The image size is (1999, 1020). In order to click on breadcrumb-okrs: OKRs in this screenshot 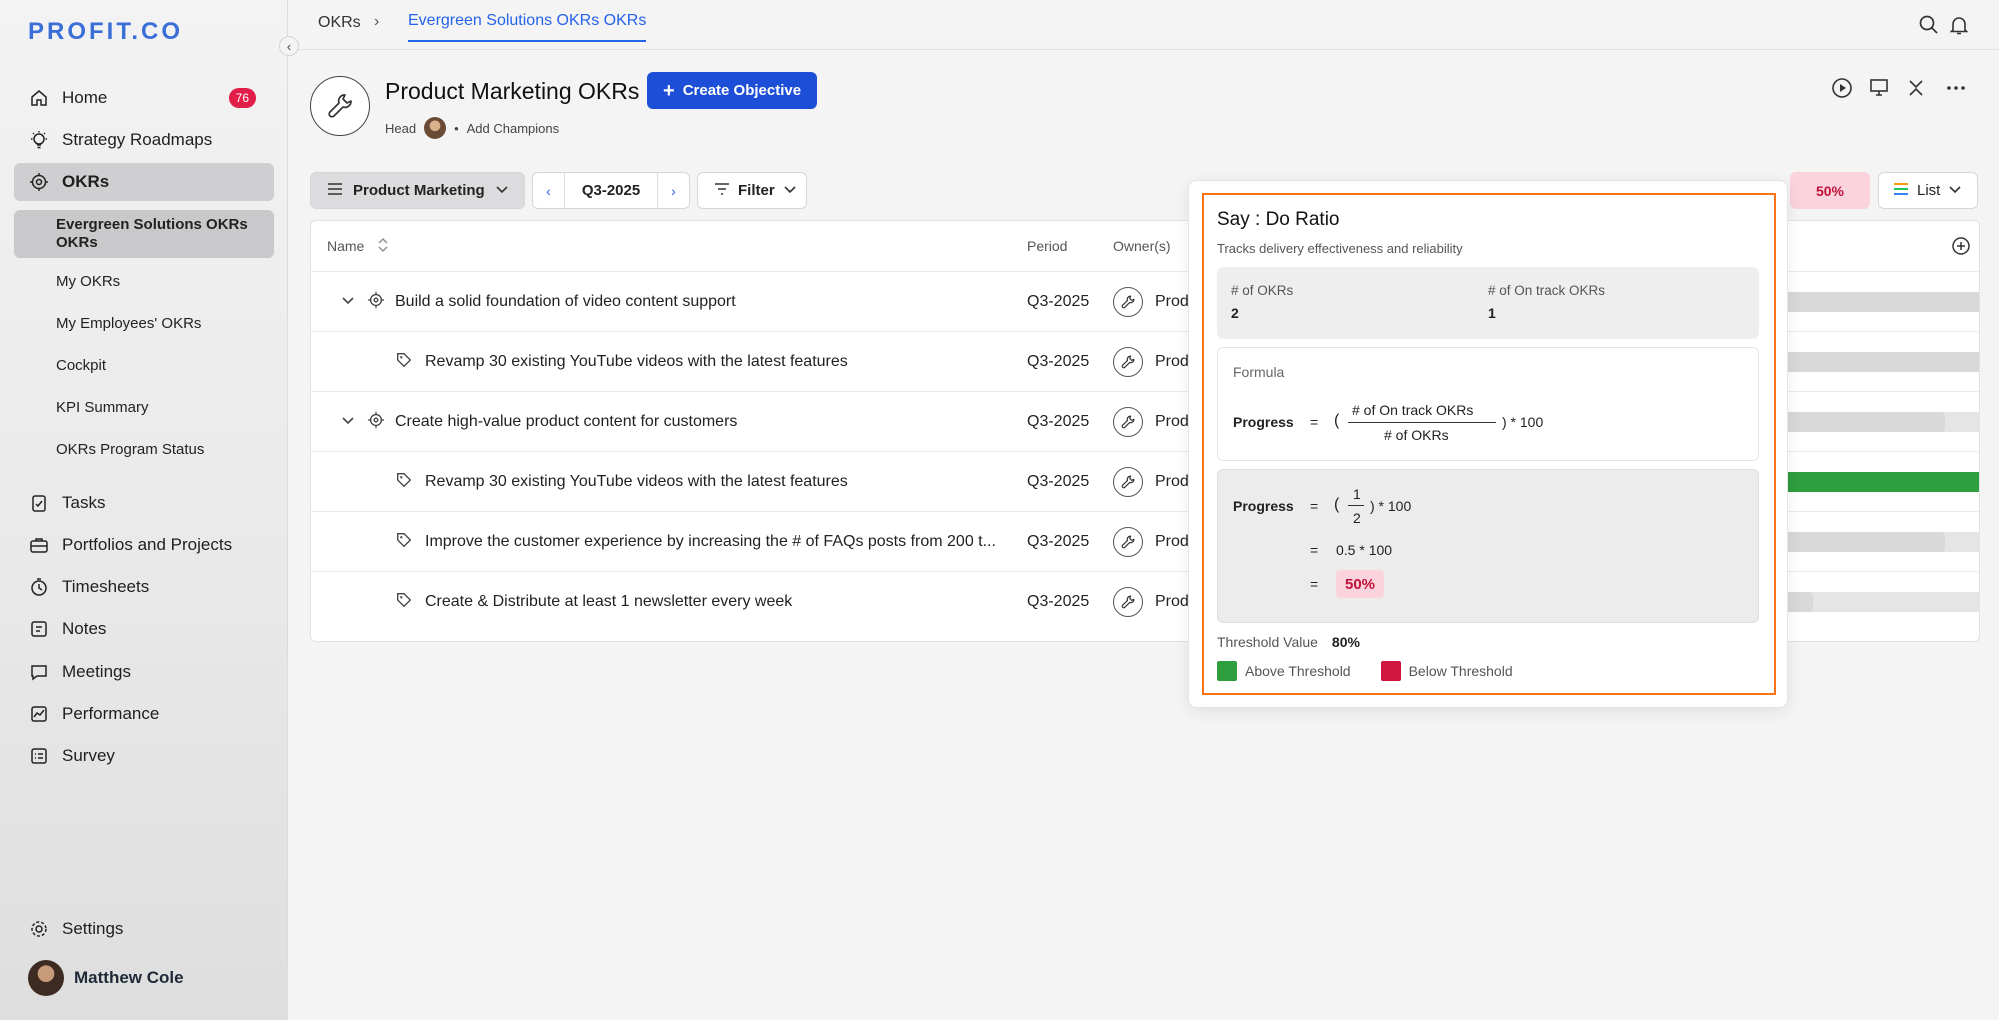, I will do `click(339, 23)`.